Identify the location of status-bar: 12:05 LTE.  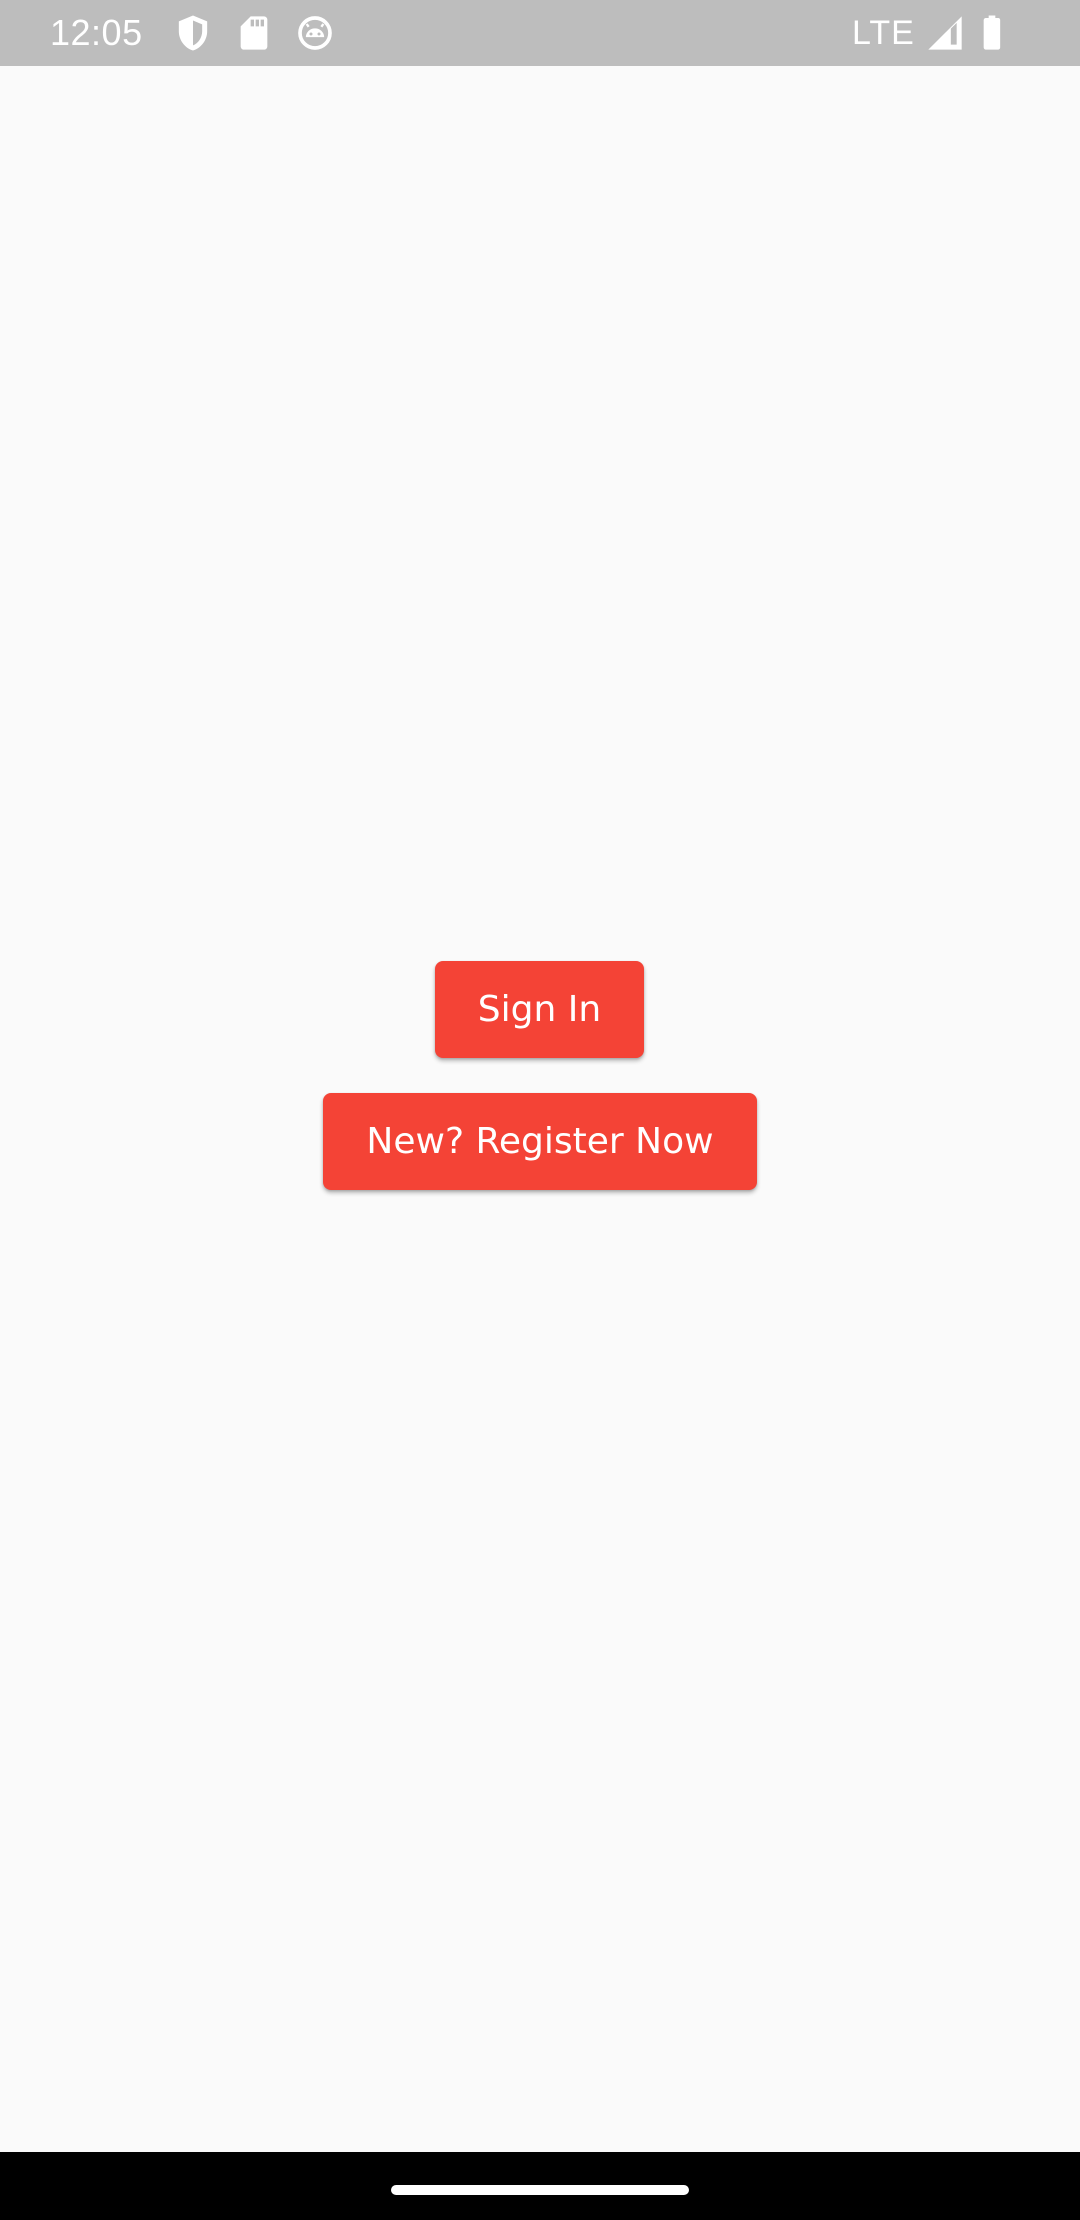
(540, 33).